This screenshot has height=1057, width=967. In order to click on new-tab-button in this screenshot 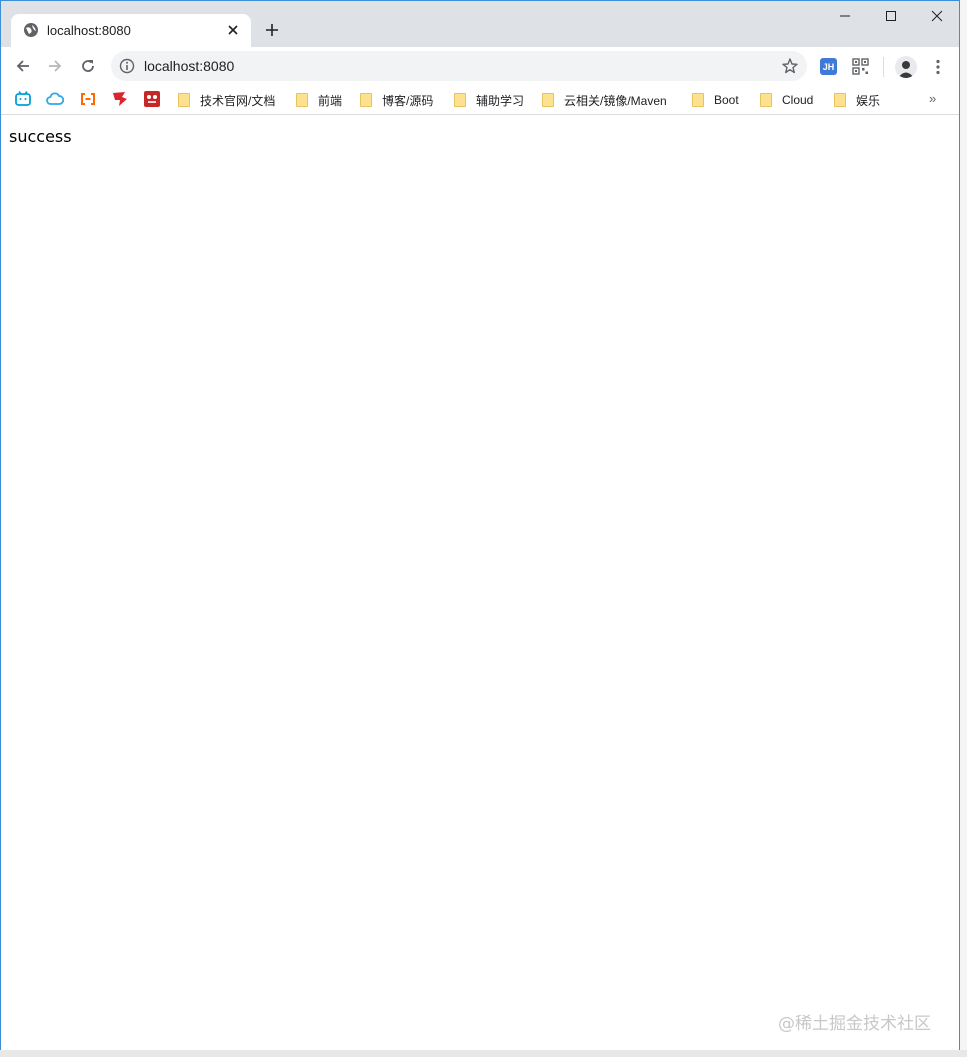, I will do `click(272, 30)`.